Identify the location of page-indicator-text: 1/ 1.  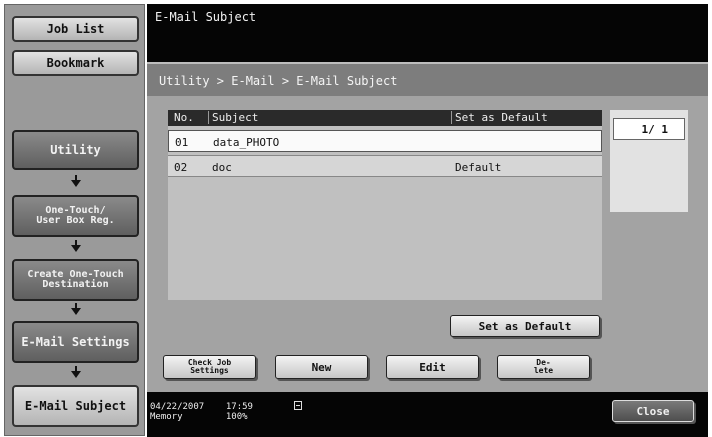
(655, 129).